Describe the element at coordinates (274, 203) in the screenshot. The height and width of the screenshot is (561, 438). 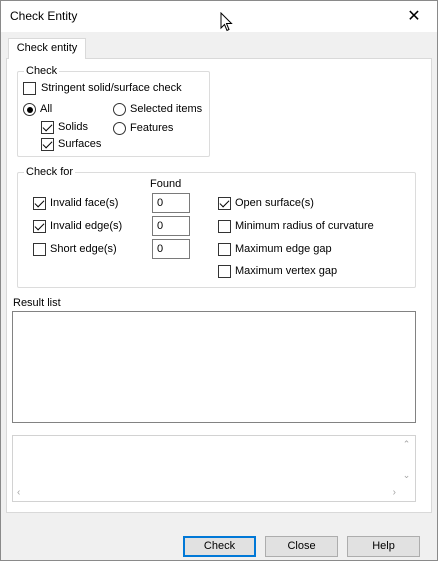
I see `open-surfaces-label: Open surface(s)` at that location.